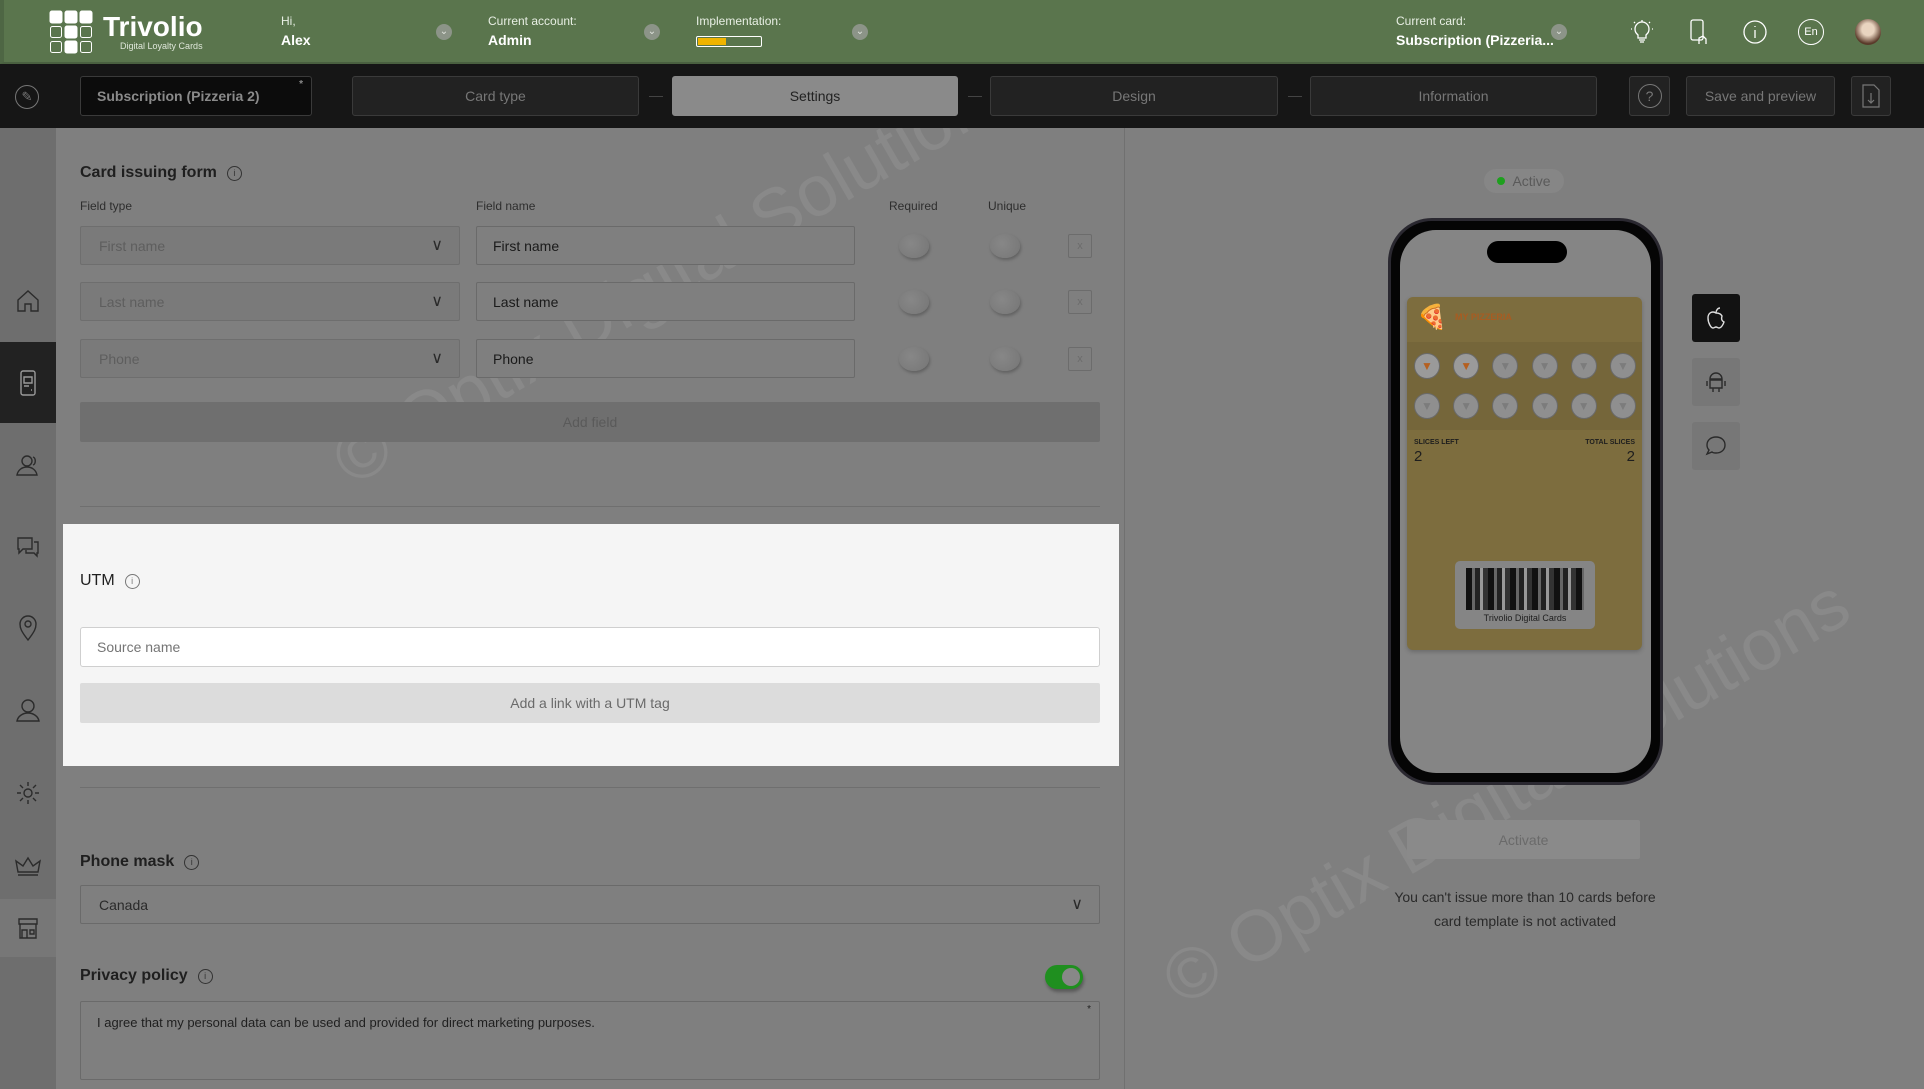  I want to click on implementation-label: Implementation:, so click(739, 21).